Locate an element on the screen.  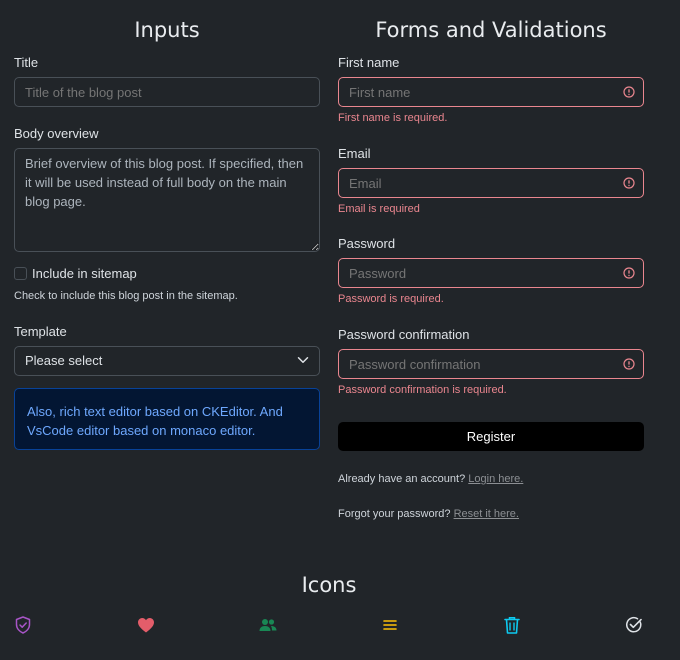
inputs-heading: Inputs is located at coordinates (167, 30).